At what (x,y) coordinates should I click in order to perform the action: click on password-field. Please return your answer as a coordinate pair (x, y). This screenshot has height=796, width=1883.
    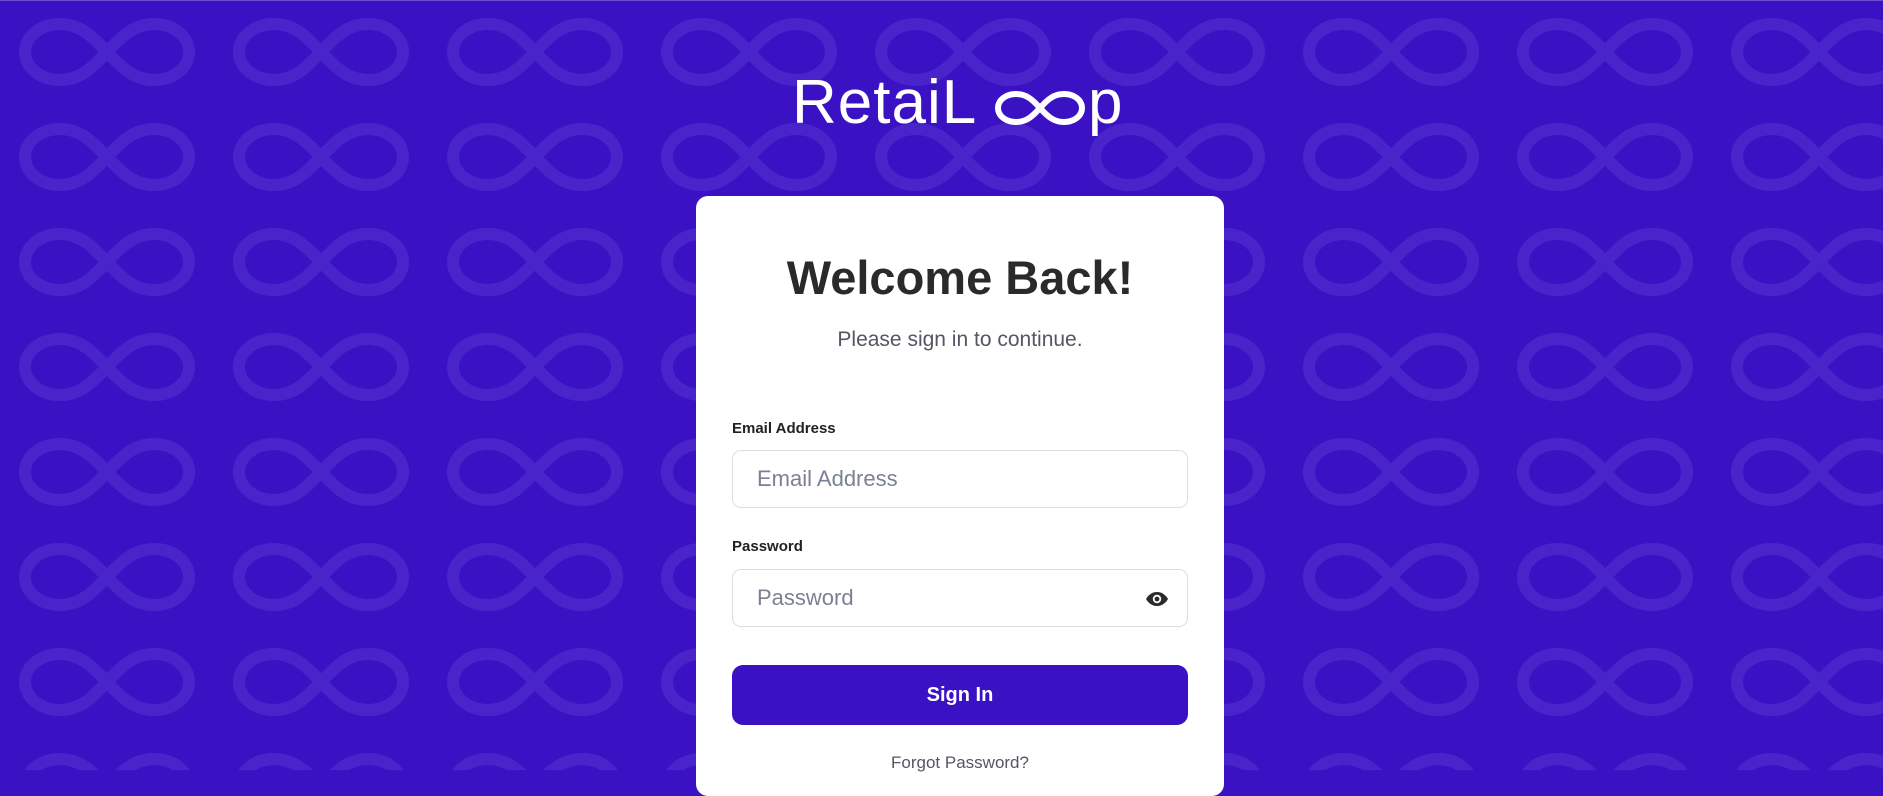
    Looking at the image, I should click on (960, 598).